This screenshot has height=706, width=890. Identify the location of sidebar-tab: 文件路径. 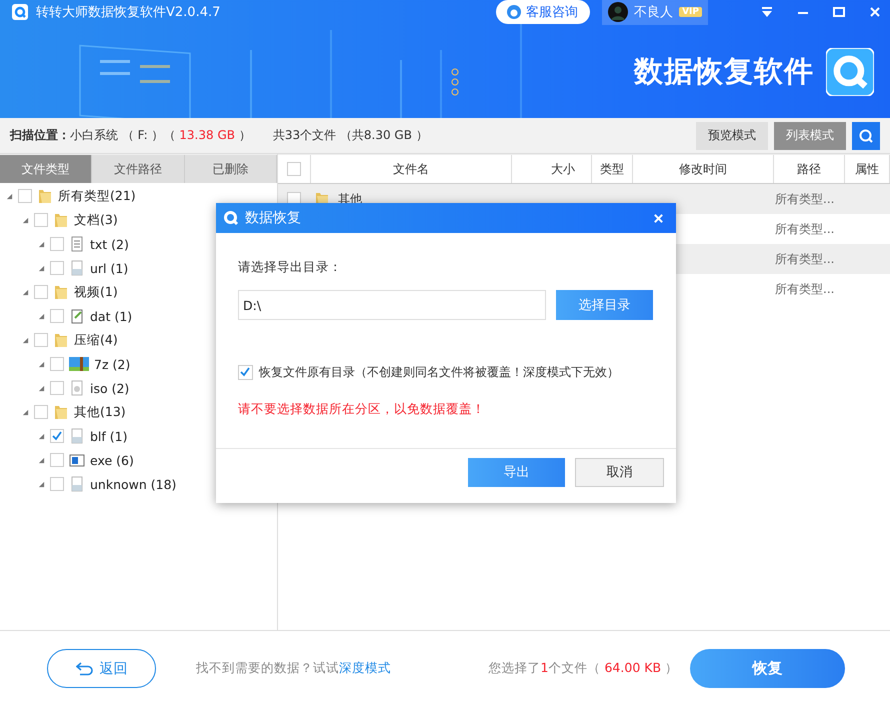
(138, 169).